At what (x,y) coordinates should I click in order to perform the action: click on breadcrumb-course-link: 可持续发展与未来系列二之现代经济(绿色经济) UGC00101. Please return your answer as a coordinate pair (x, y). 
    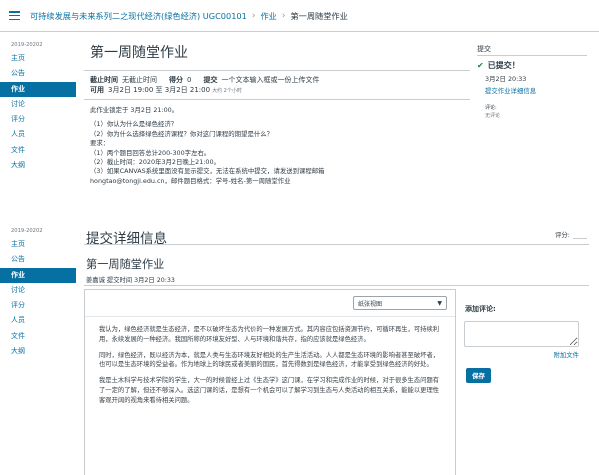
    Looking at the image, I should click on (138, 16).